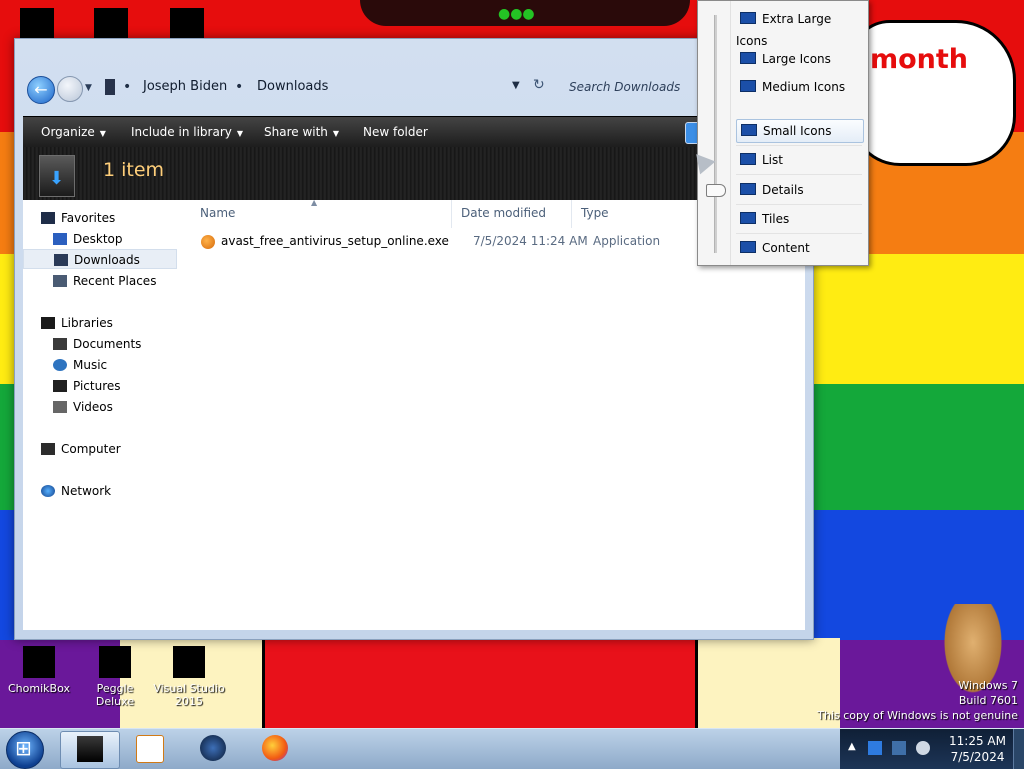 The width and height of the screenshot is (1024, 769). I want to click on volume-icon, so click(923, 748).